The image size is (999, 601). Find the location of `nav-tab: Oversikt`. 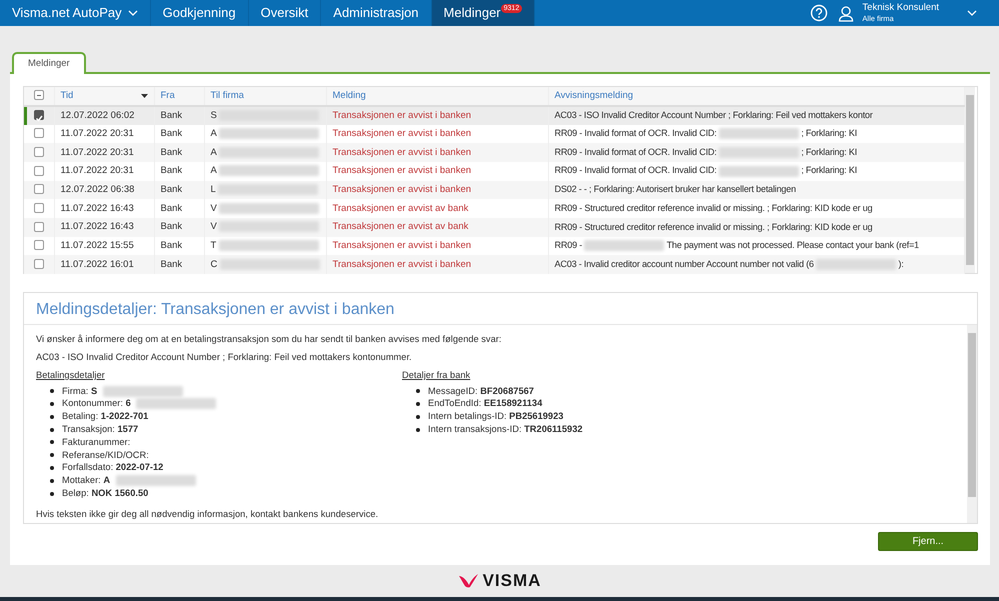

nav-tab: Oversikt is located at coordinates (285, 13).